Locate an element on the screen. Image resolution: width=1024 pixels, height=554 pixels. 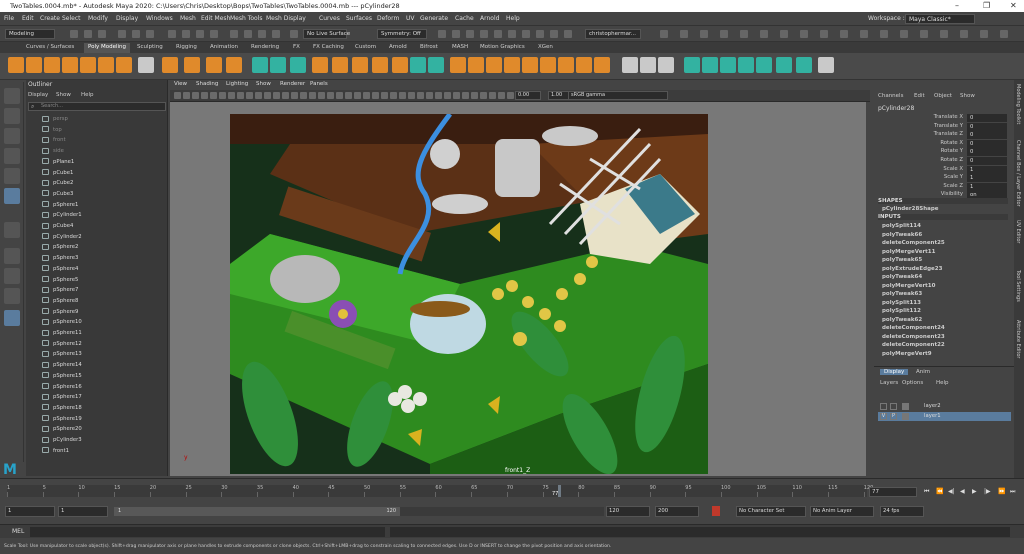
outliner-item: pSphere19 is located at coordinates (101, 419).